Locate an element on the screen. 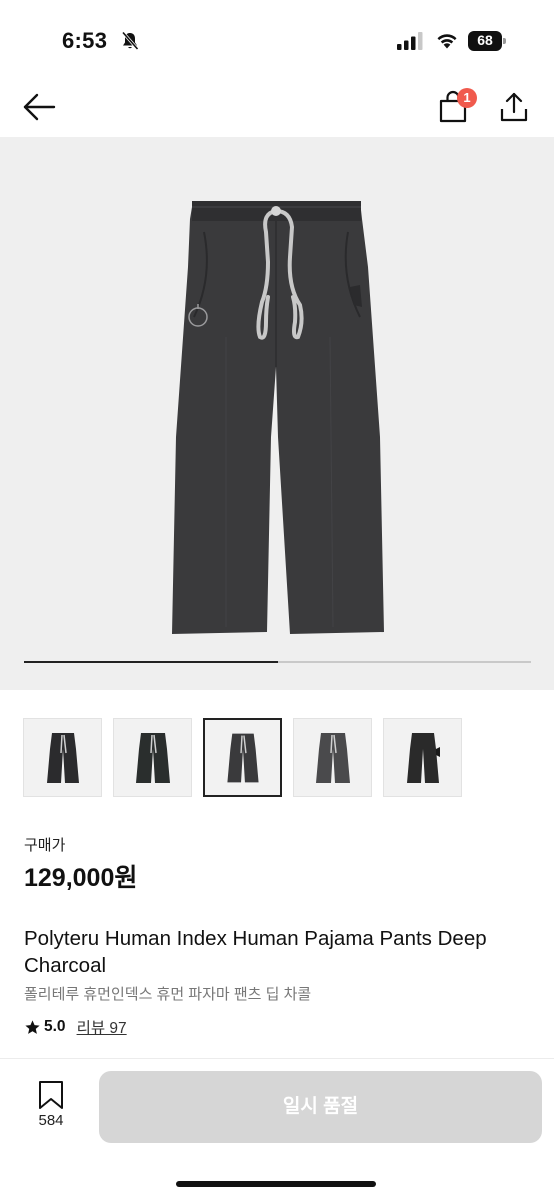 Image resolution: width=554 pixels, height=1200 pixels. bookmark-button: 584 is located at coordinates (51, 1106).